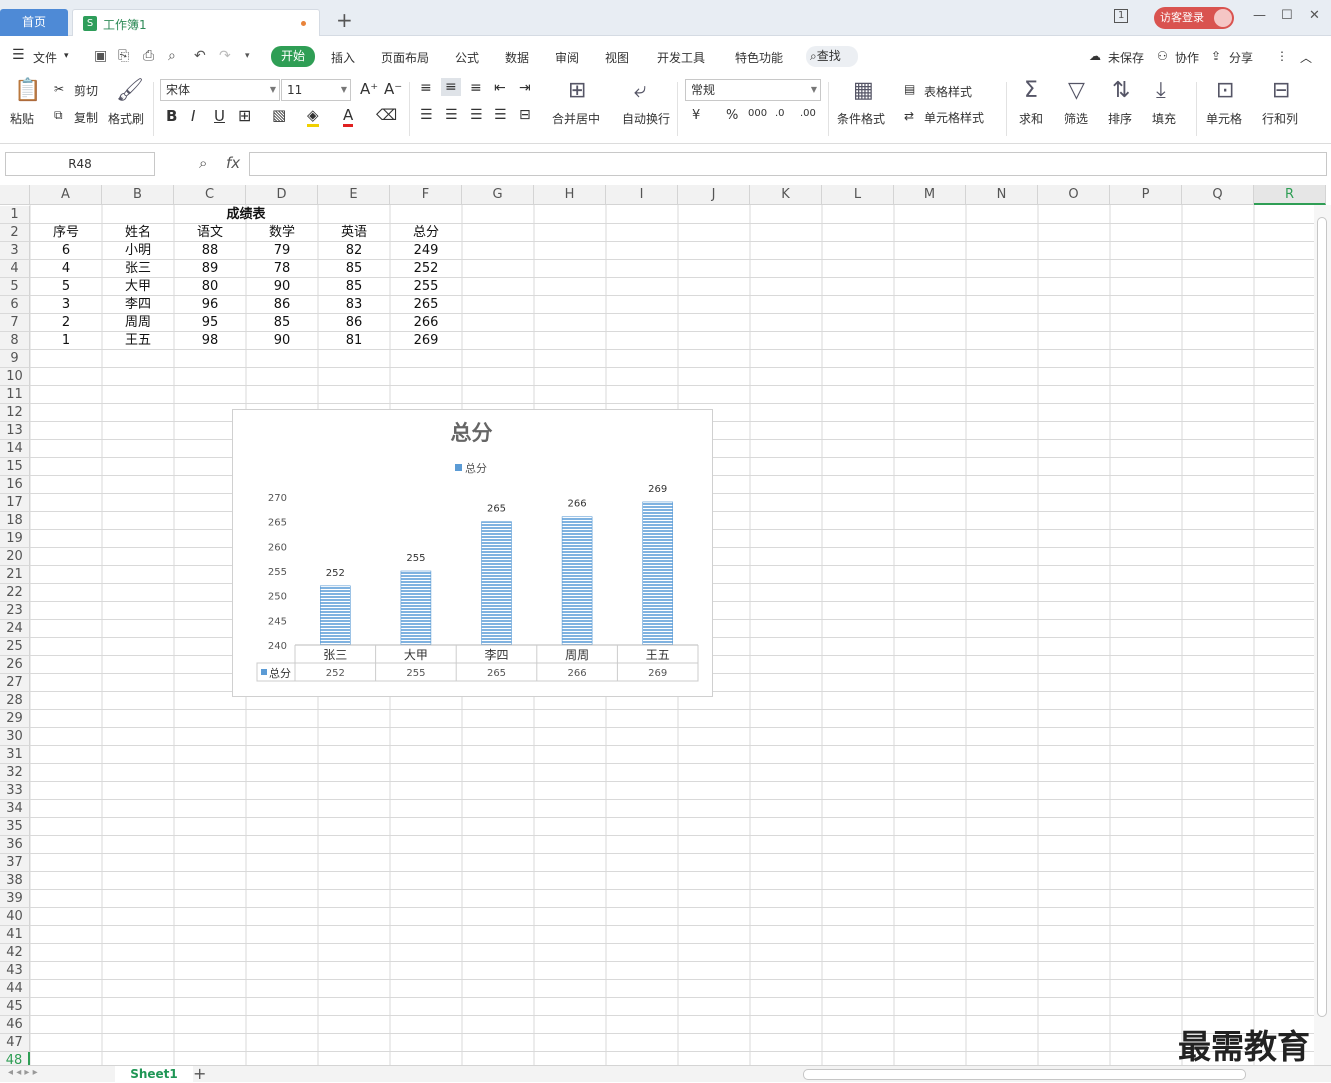 This screenshot has height=1083, width=1331. Describe the element at coordinates (1282, 56) in the screenshot. I see `more-icon: ⋮` at that location.